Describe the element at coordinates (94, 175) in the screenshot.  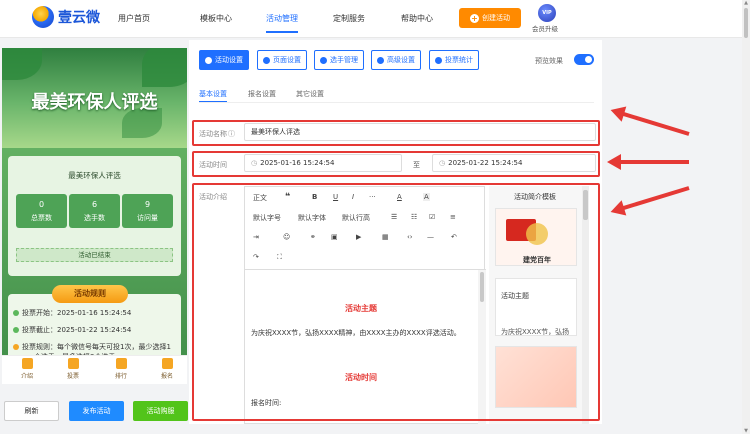
I see `activity-title: 最美环保人评选` at that location.